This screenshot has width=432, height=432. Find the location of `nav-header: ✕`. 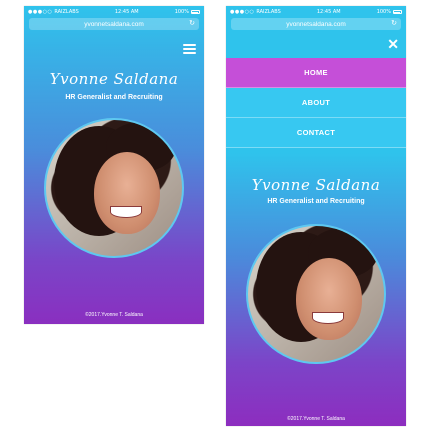

nav-header: ✕ is located at coordinates (316, 45).